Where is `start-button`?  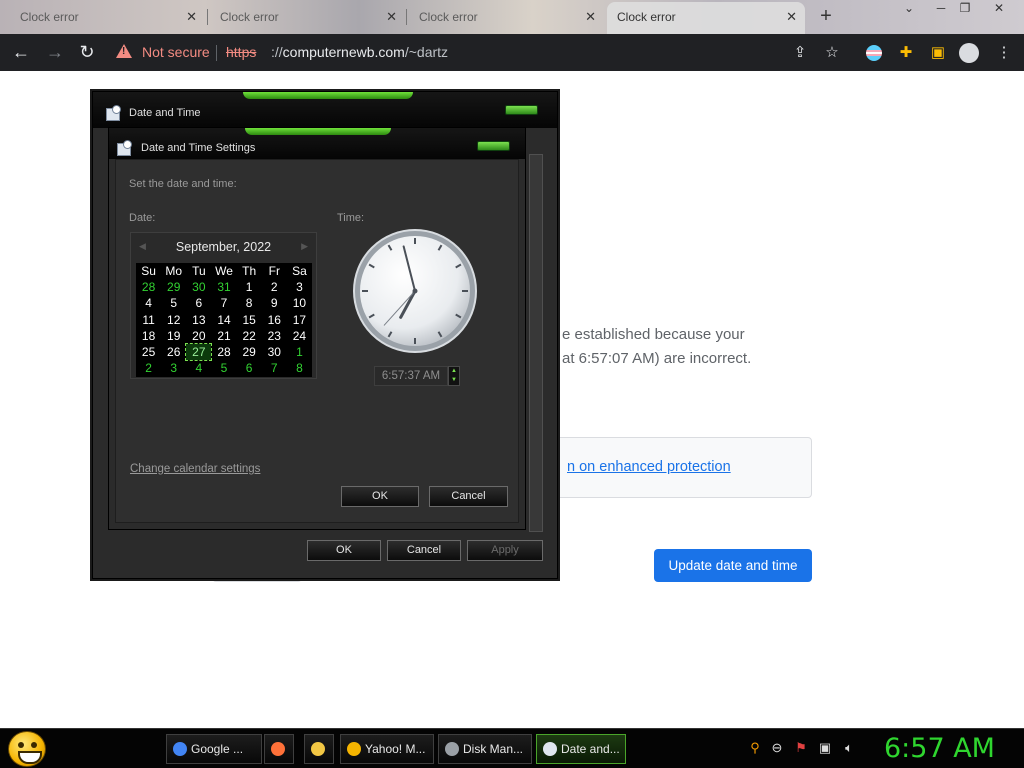 start-button is located at coordinates (27, 749).